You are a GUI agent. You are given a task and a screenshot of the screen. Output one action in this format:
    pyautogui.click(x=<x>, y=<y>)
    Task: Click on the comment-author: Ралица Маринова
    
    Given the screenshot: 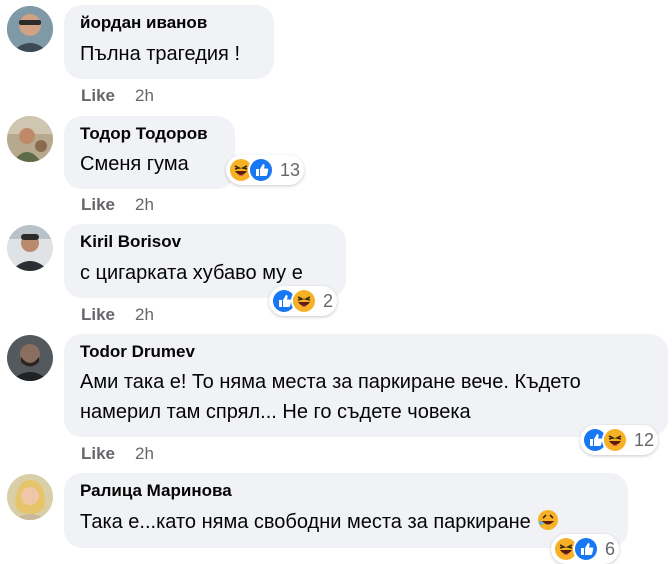 What is the action you would take?
    pyautogui.click(x=156, y=491)
    